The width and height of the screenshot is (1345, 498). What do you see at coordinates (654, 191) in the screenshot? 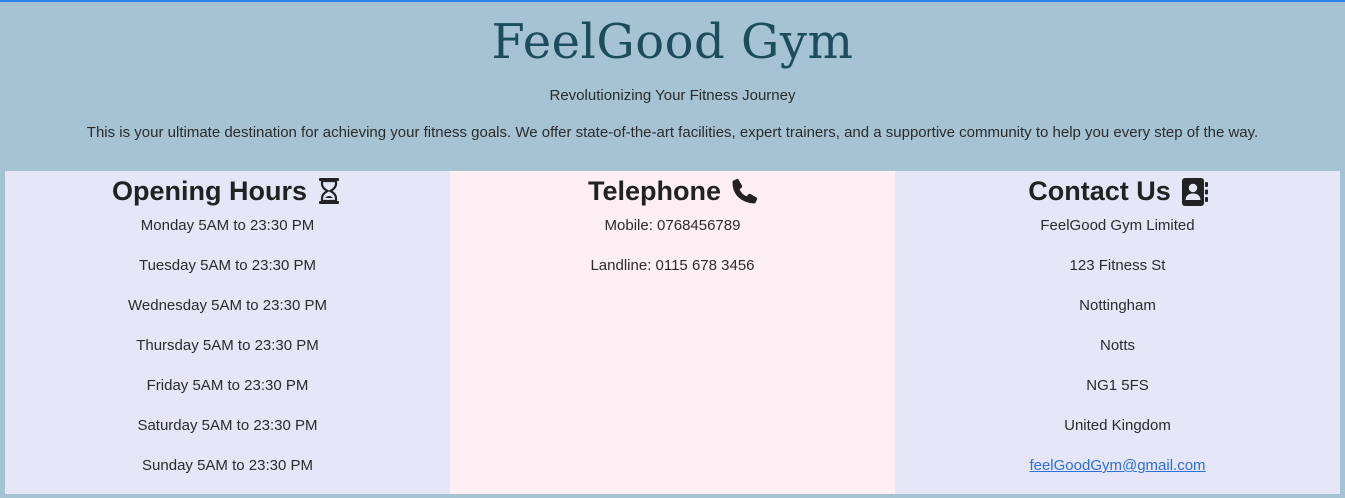
I see `telephone-title: Telephone` at bounding box center [654, 191].